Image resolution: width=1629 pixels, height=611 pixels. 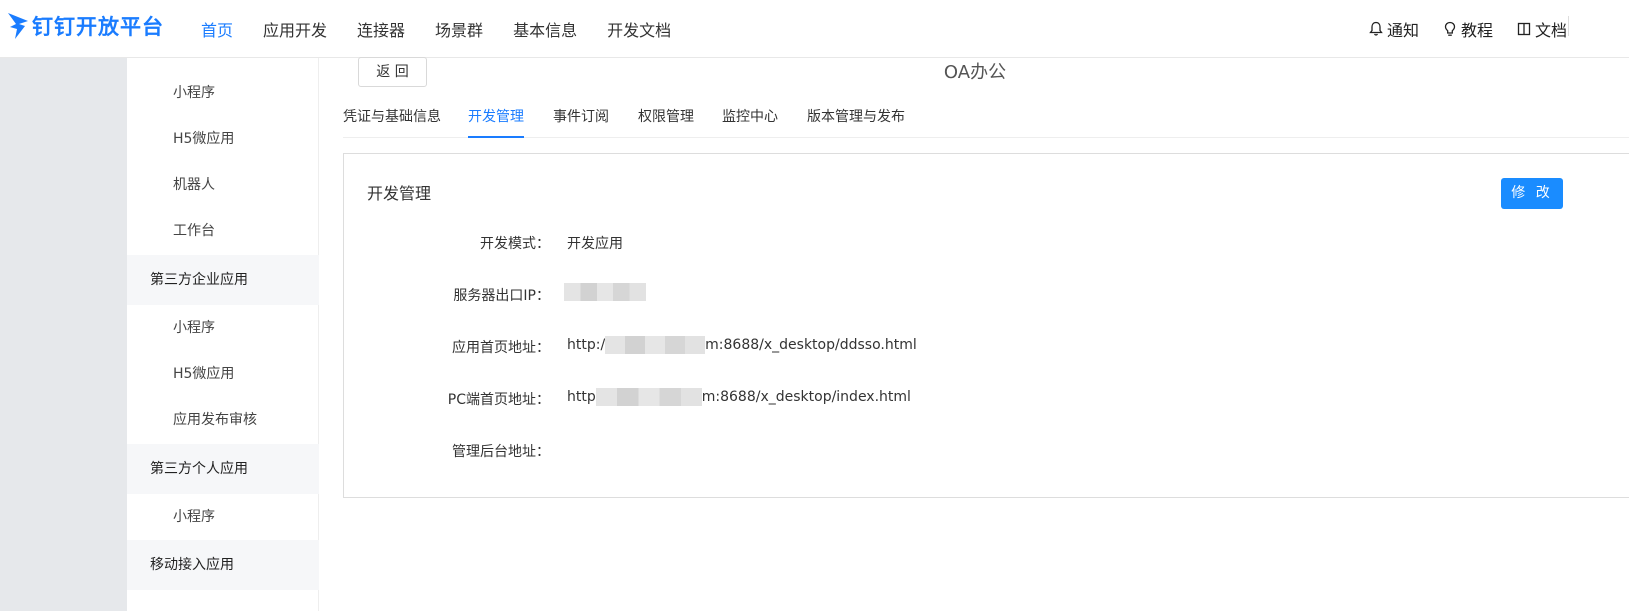 I want to click on topbar-divider, so click(x=1568, y=26).